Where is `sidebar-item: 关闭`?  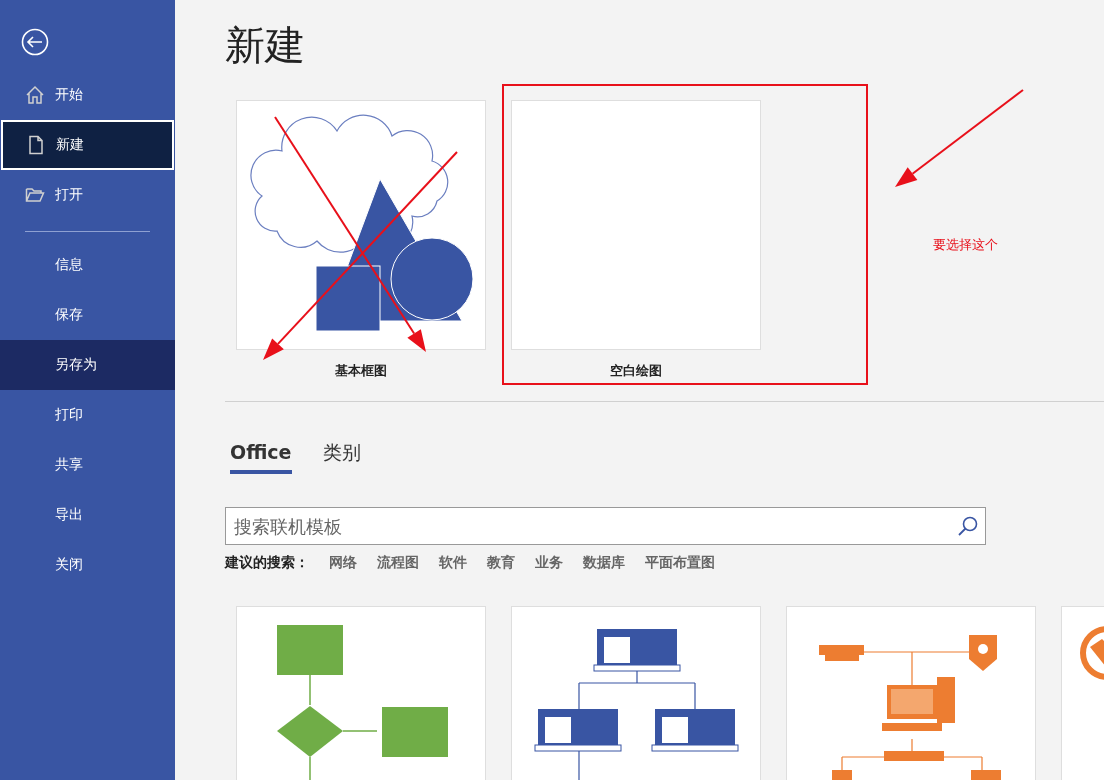
sidebar-item: 关闭 is located at coordinates (87, 565).